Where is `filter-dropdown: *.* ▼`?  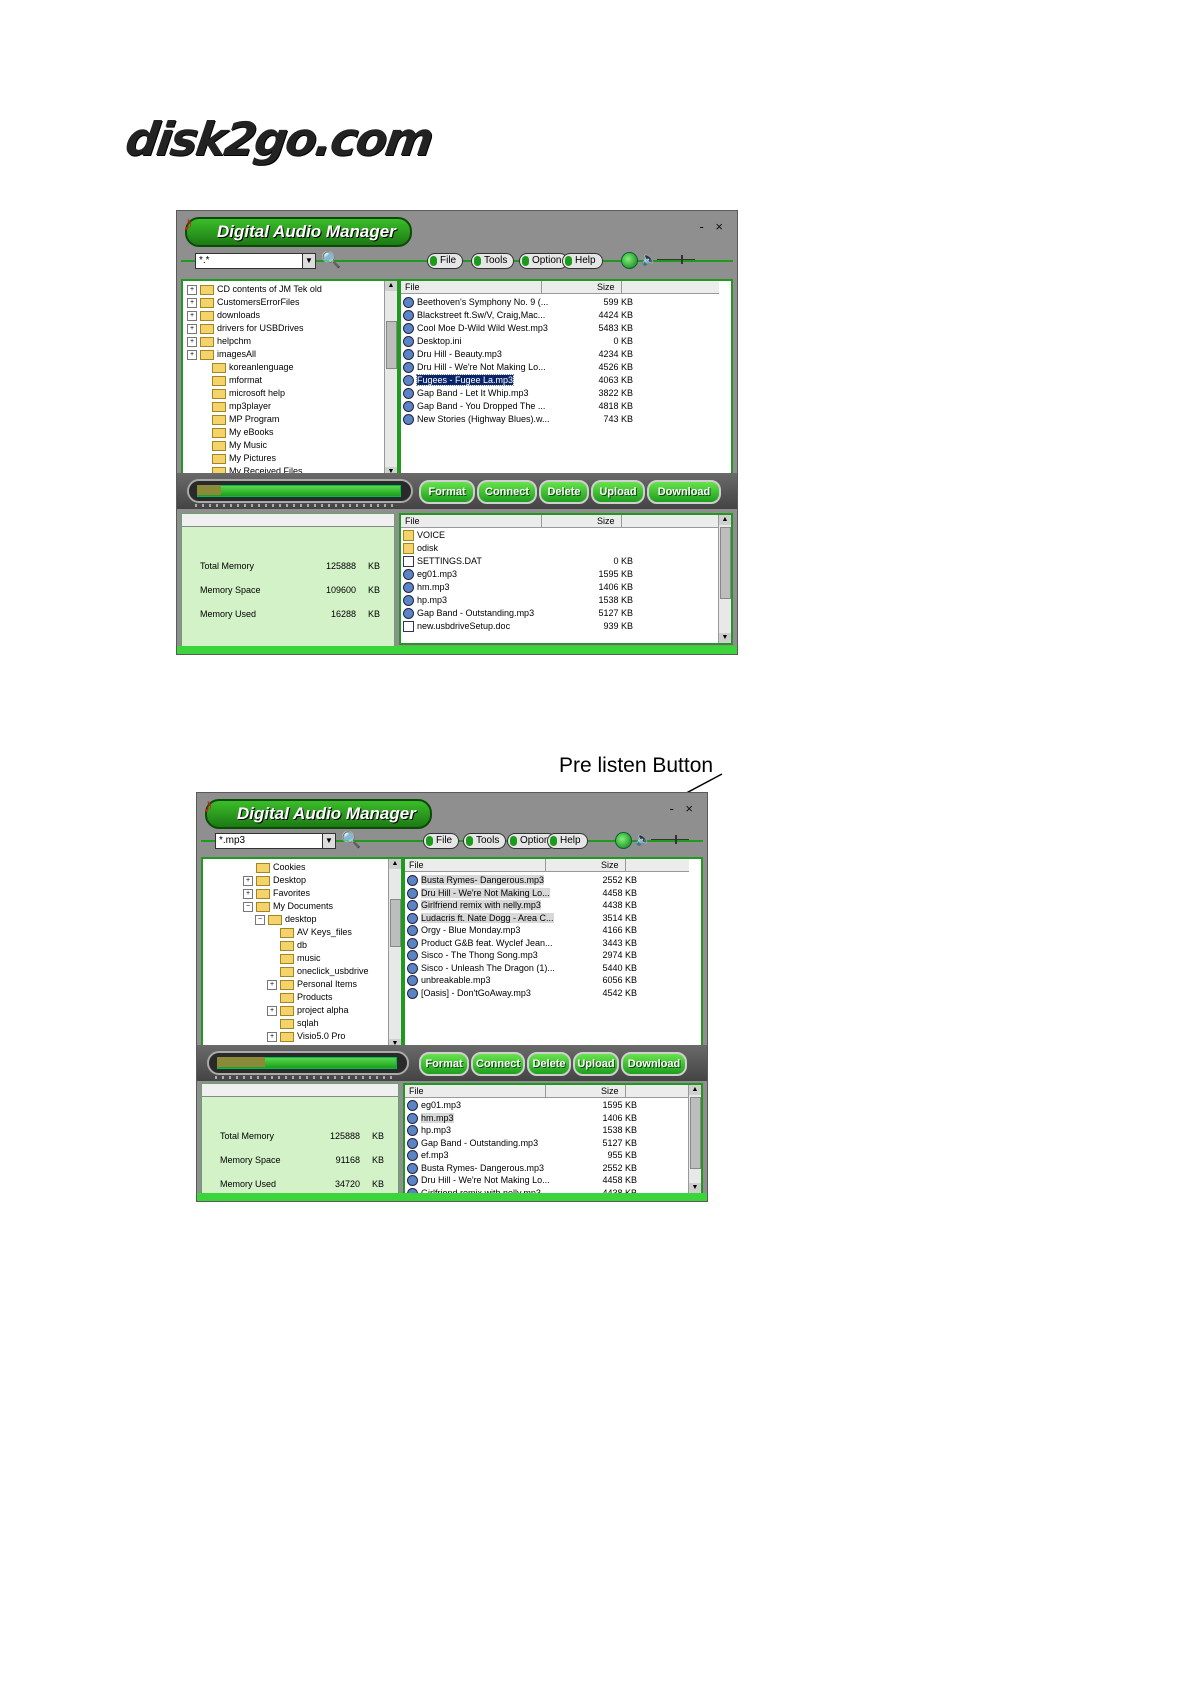
filter-dropdown: *.* ▼ is located at coordinates (255, 261).